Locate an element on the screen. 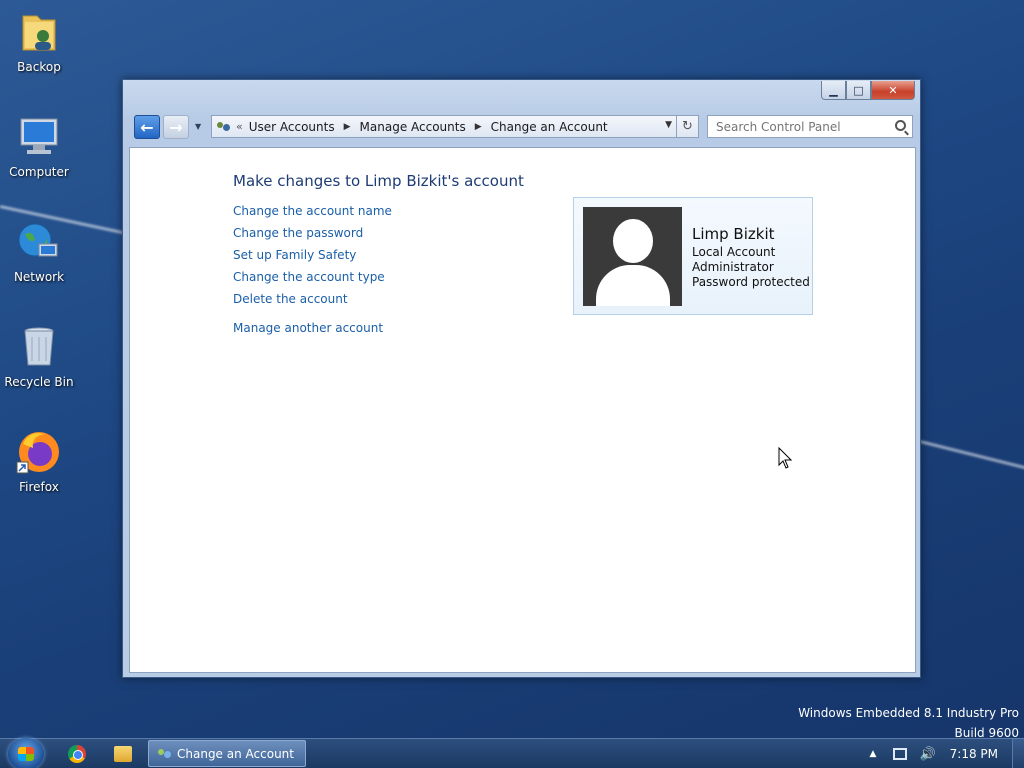 This screenshot has height=768, width=1024. search-input is located at coordinates (801, 126).